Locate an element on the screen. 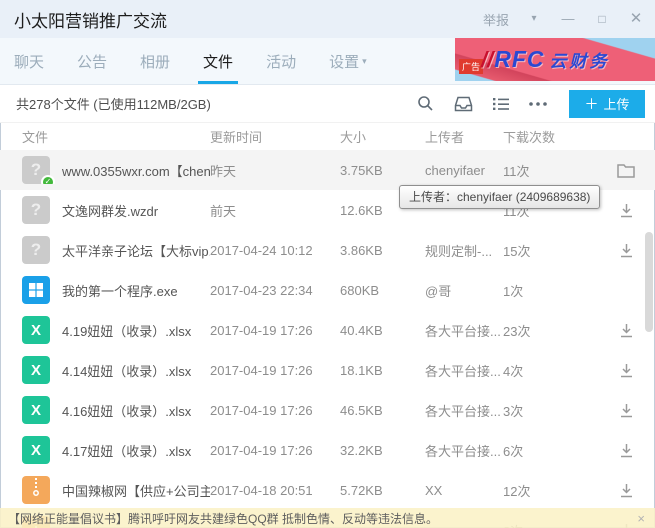 The width and height of the screenshot is (655, 528). file-count-summary: 共278个文件 (已使用112MB/2GB) is located at coordinates (113, 104).